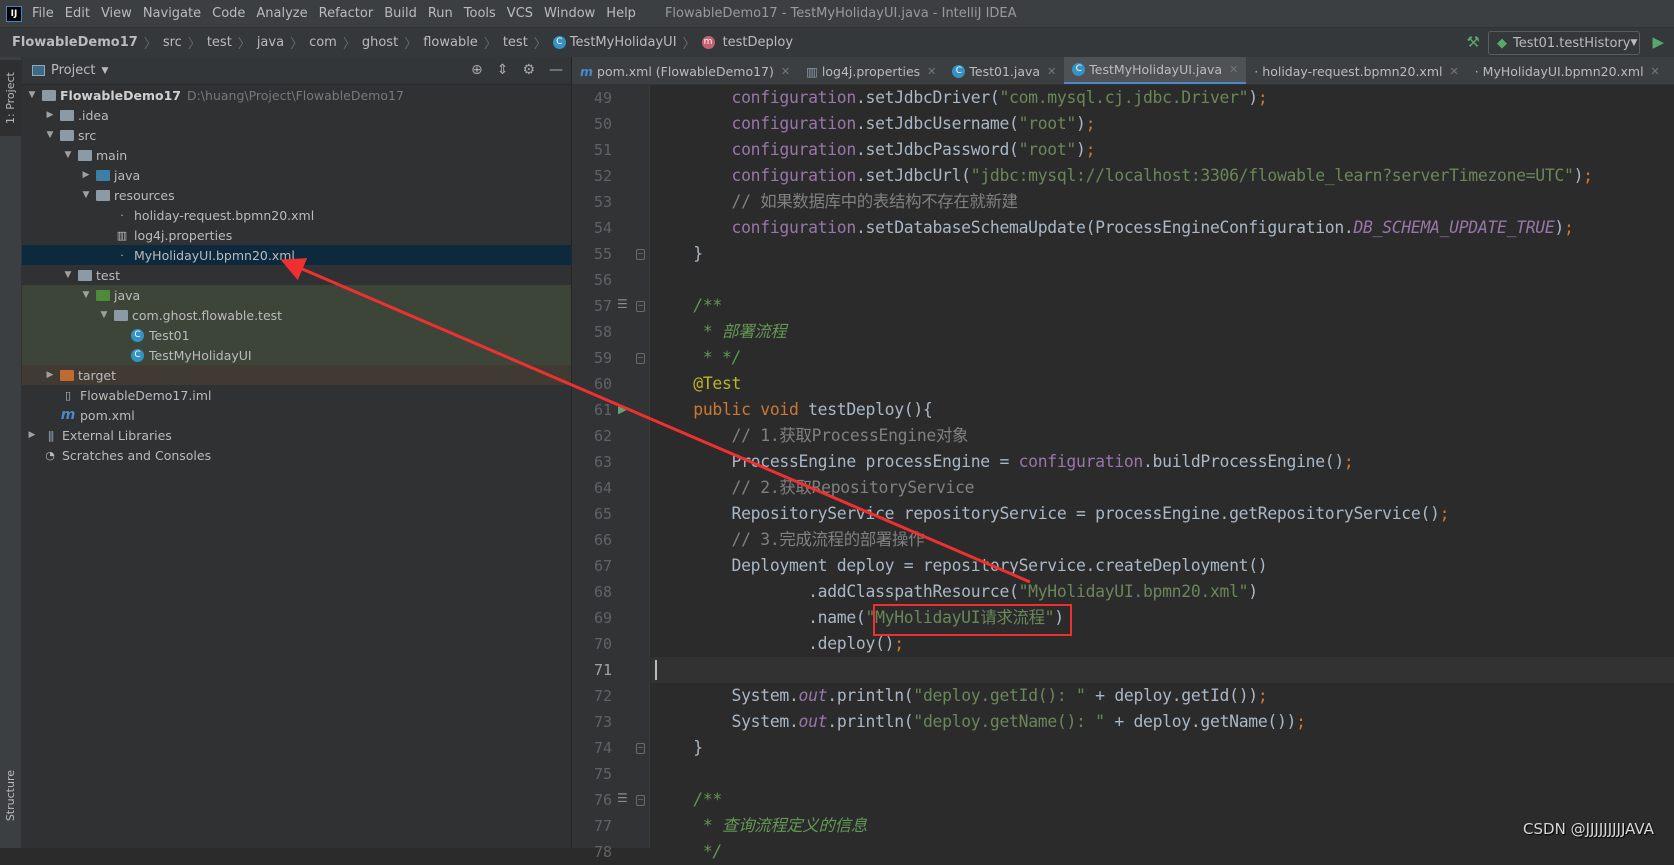 The width and height of the screenshot is (1674, 865). Describe the element at coordinates (296, 275) in the screenshot. I see `tree-item: ▼ test` at that location.